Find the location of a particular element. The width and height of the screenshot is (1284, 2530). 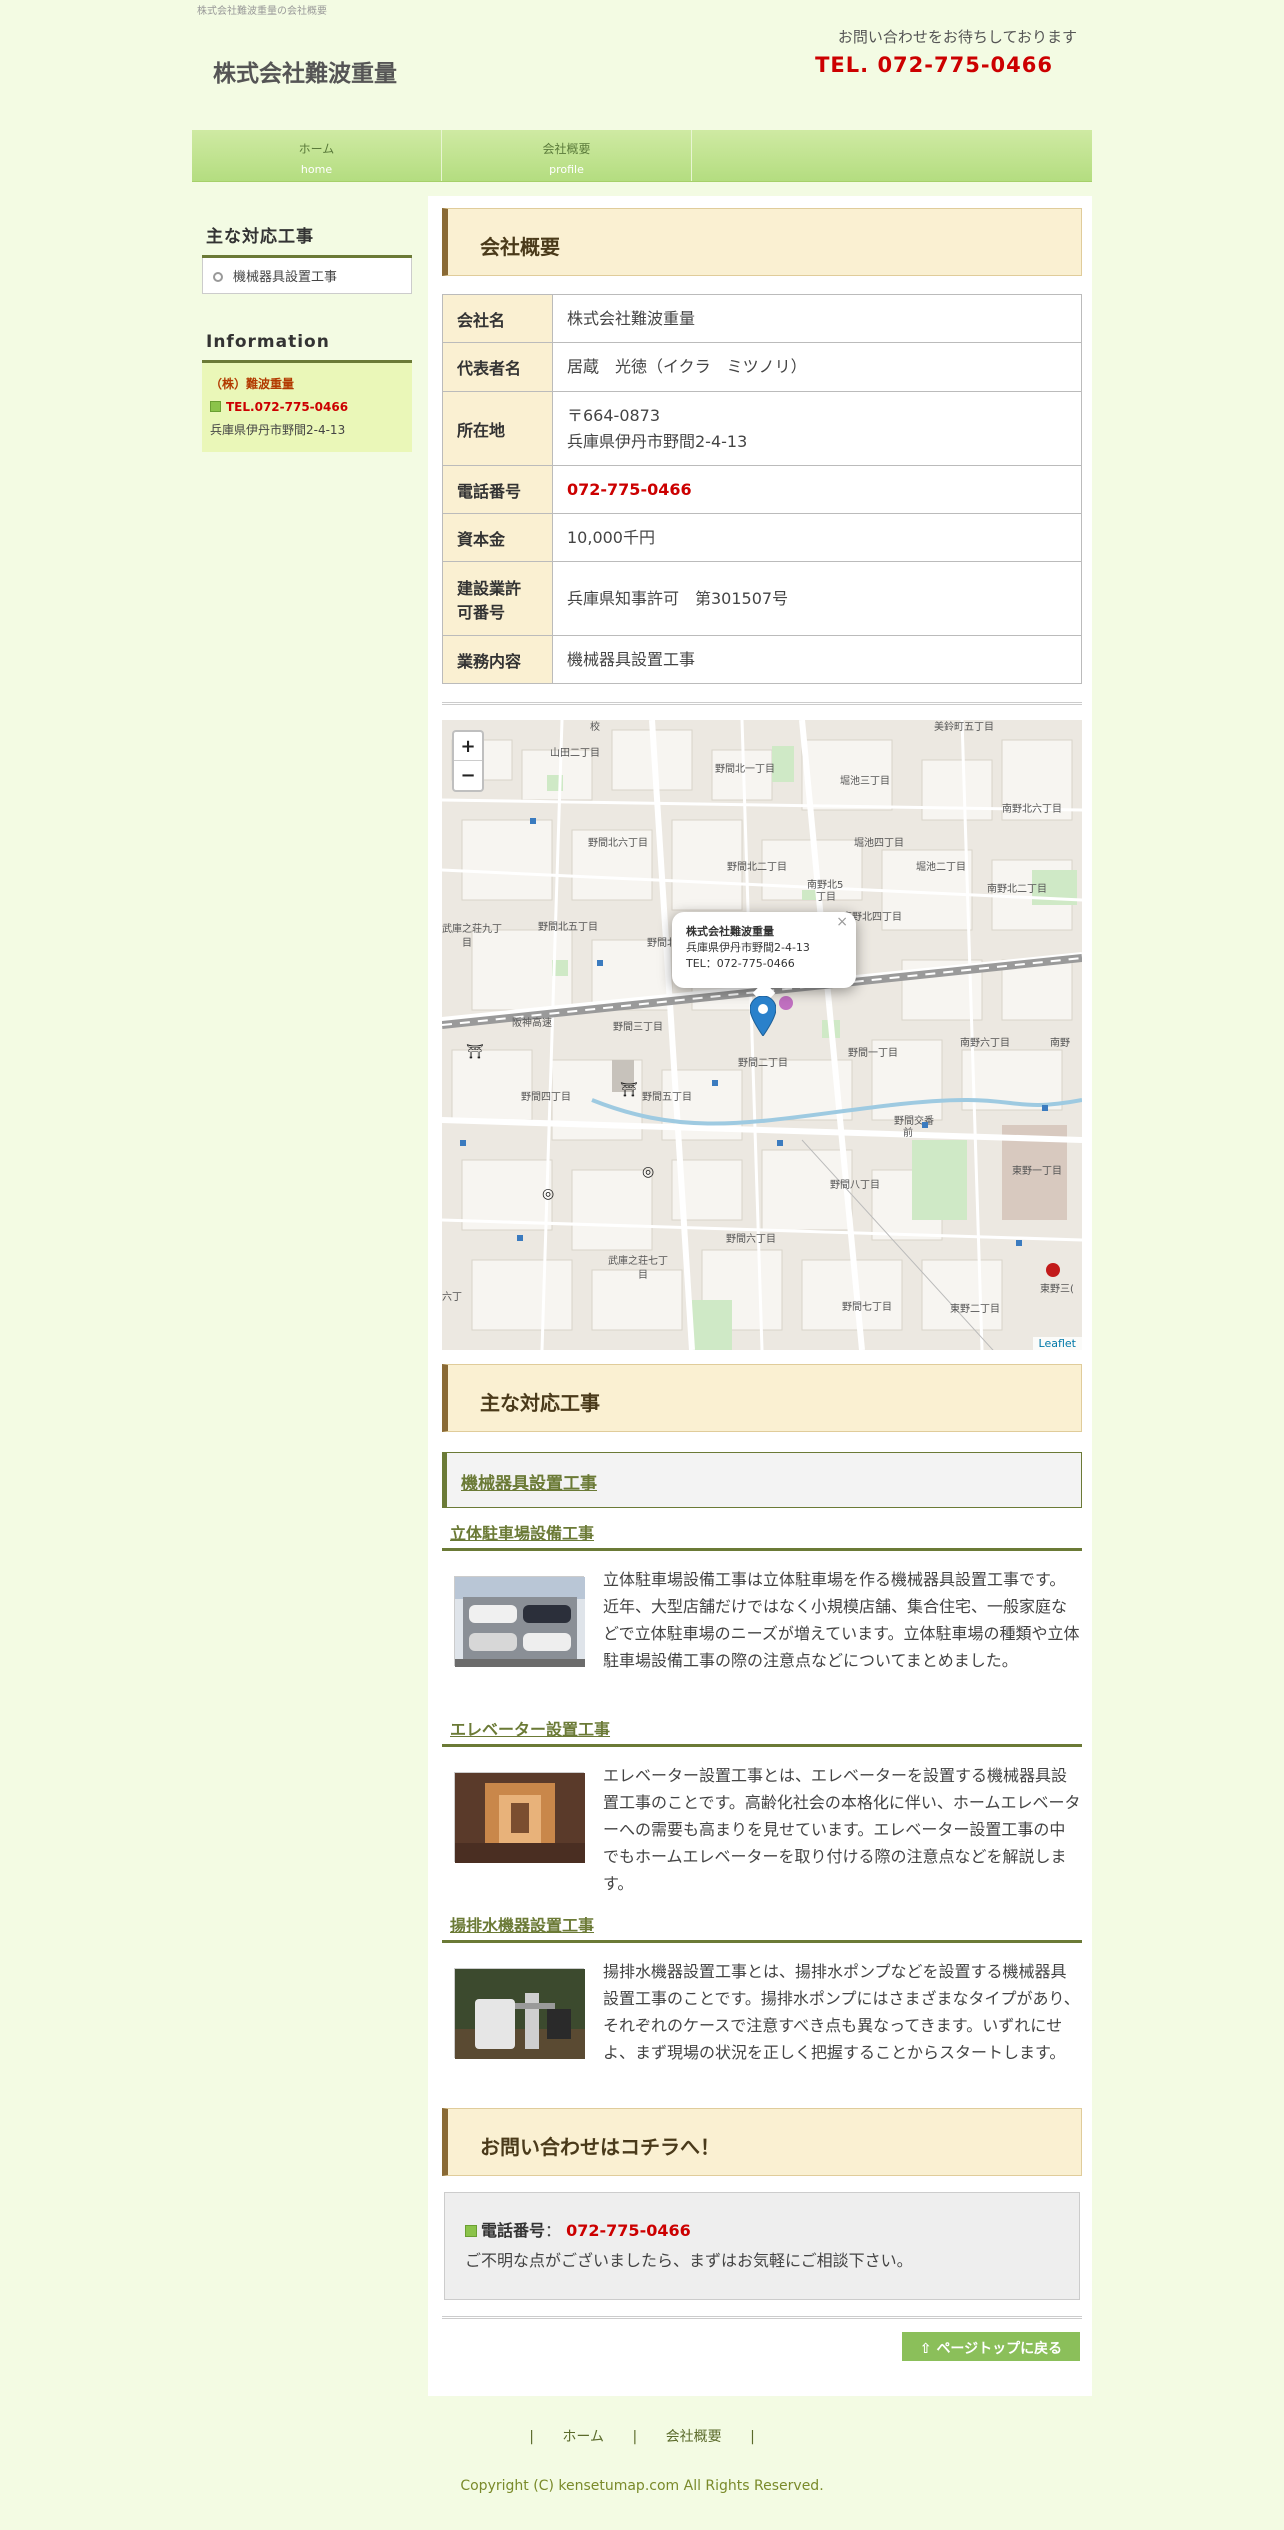

svg-text: 野間北一丁目 is located at coordinates (745, 769).